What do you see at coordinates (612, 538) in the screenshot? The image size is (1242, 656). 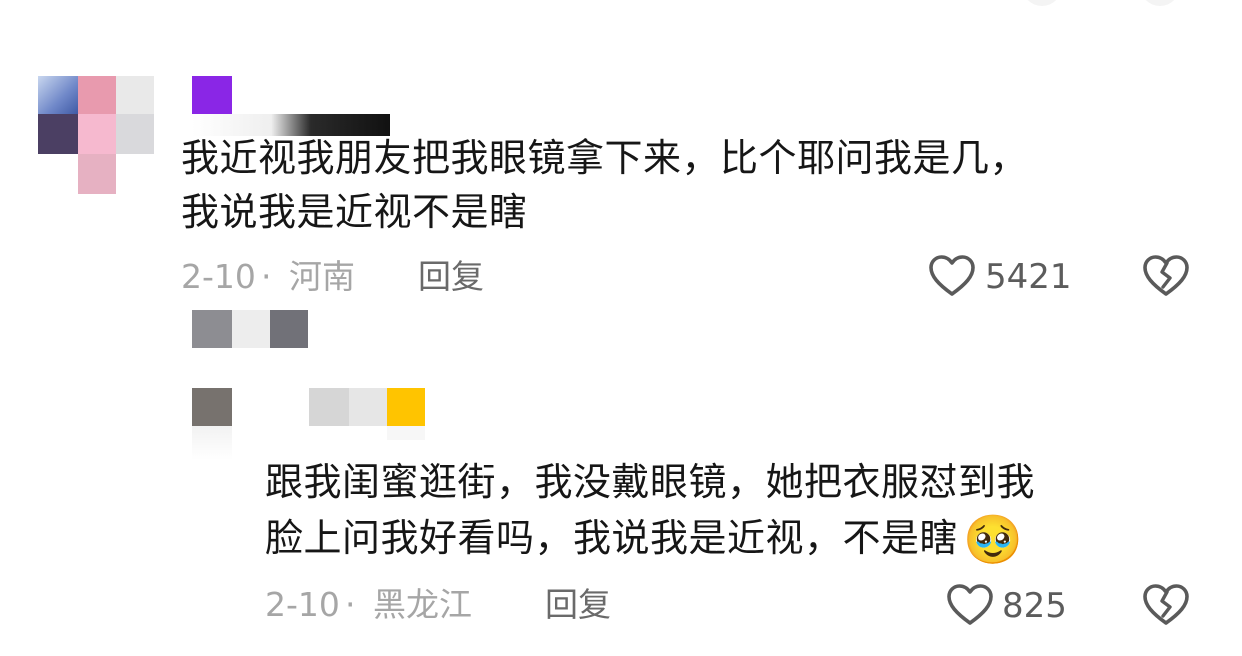 I see `comment-text-line2: 脸上问我好看吗，我说我是近视，不是瞎` at bounding box center [612, 538].